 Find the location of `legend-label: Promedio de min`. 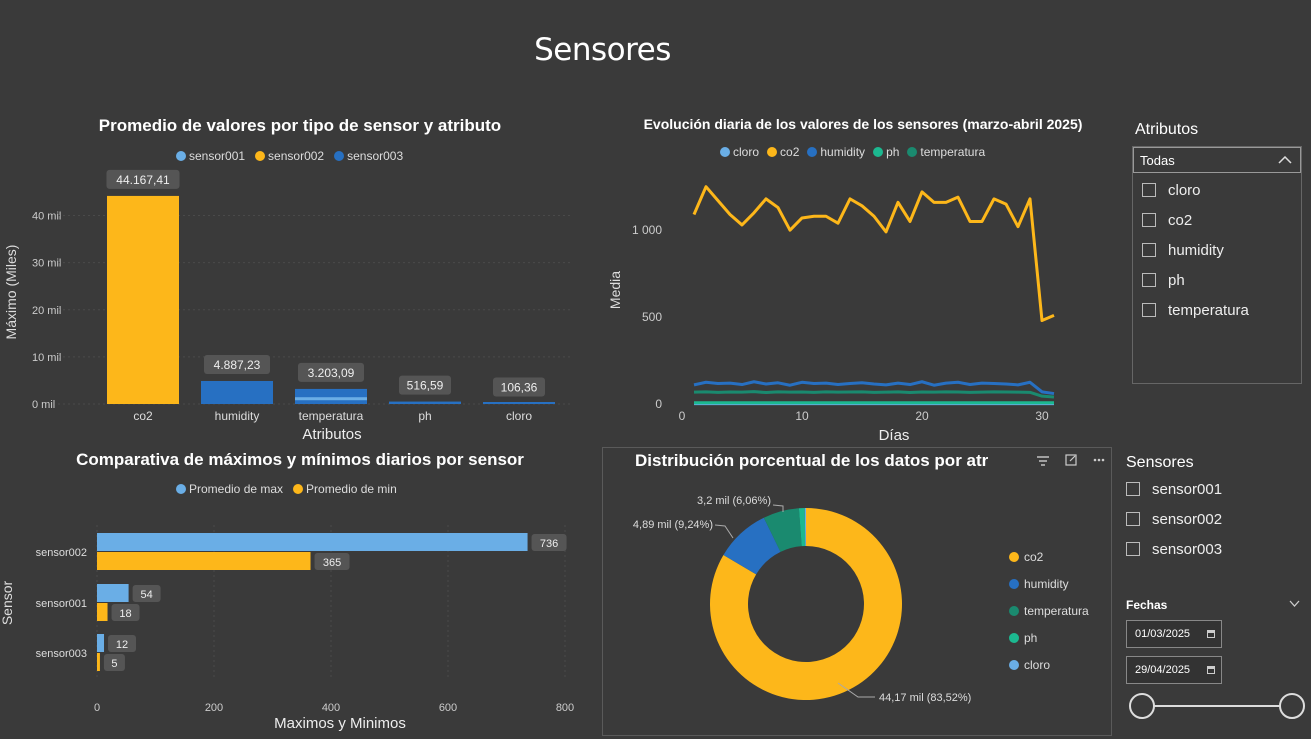

legend-label: Promedio de min is located at coordinates (351, 489).